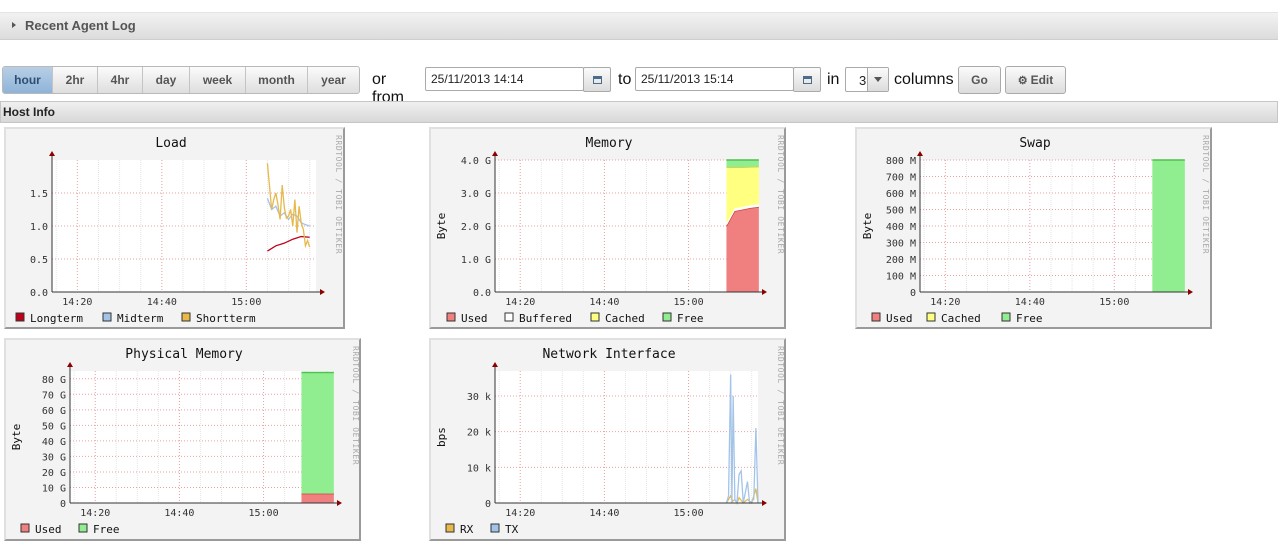 Image resolution: width=1280 pixels, height=545 pixels. I want to click on from-date-input, so click(504, 79).